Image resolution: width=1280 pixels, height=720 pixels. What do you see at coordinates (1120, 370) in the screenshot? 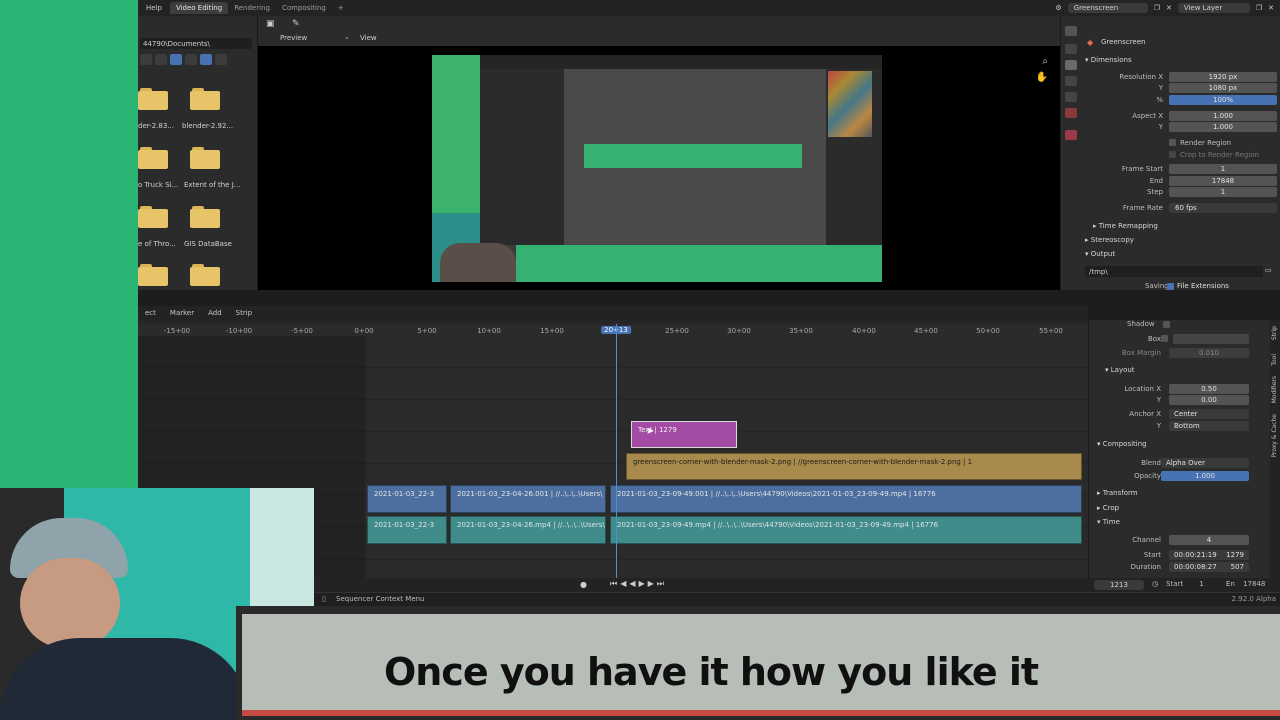
I see `layout-header: ▾ Layout` at bounding box center [1120, 370].